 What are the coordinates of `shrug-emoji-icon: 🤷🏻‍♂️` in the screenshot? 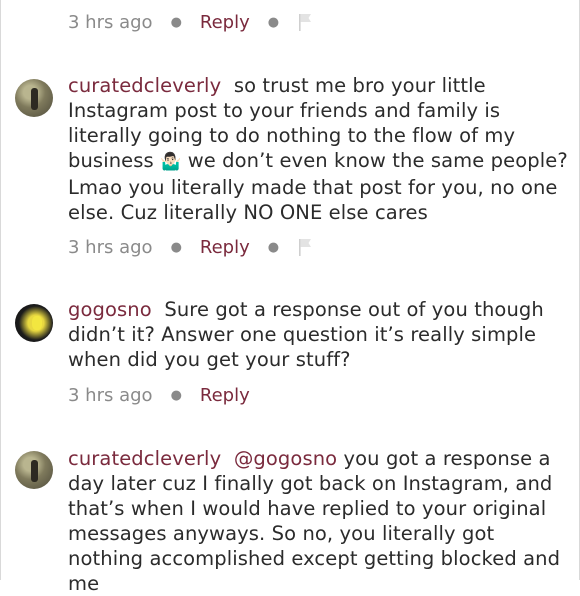 It's located at (171, 162).